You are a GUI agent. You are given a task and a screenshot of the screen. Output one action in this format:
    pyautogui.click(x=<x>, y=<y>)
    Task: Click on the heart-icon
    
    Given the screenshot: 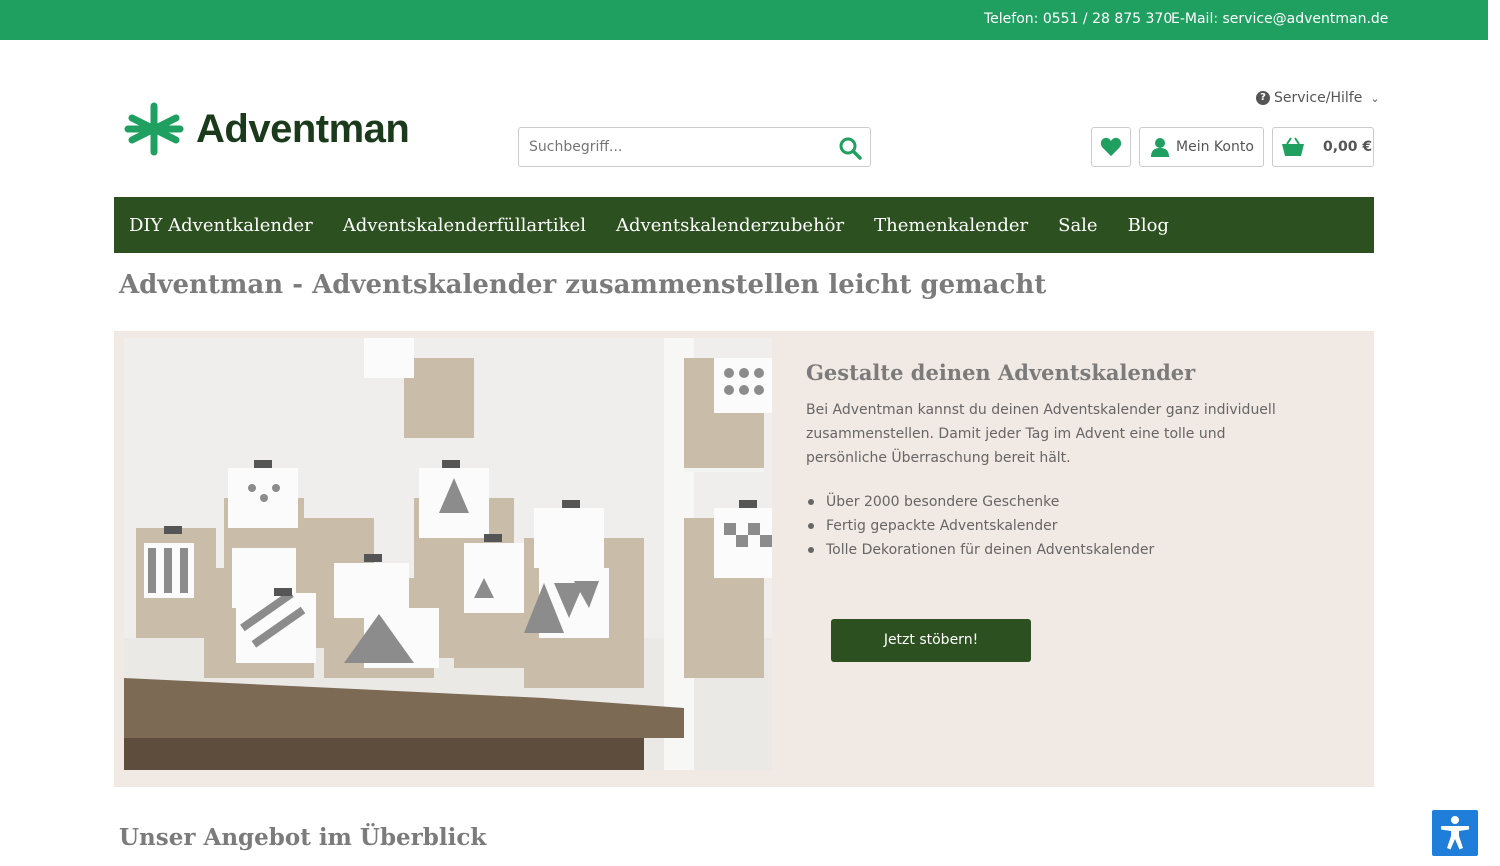 What is the action you would take?
    pyautogui.click(x=1111, y=147)
    